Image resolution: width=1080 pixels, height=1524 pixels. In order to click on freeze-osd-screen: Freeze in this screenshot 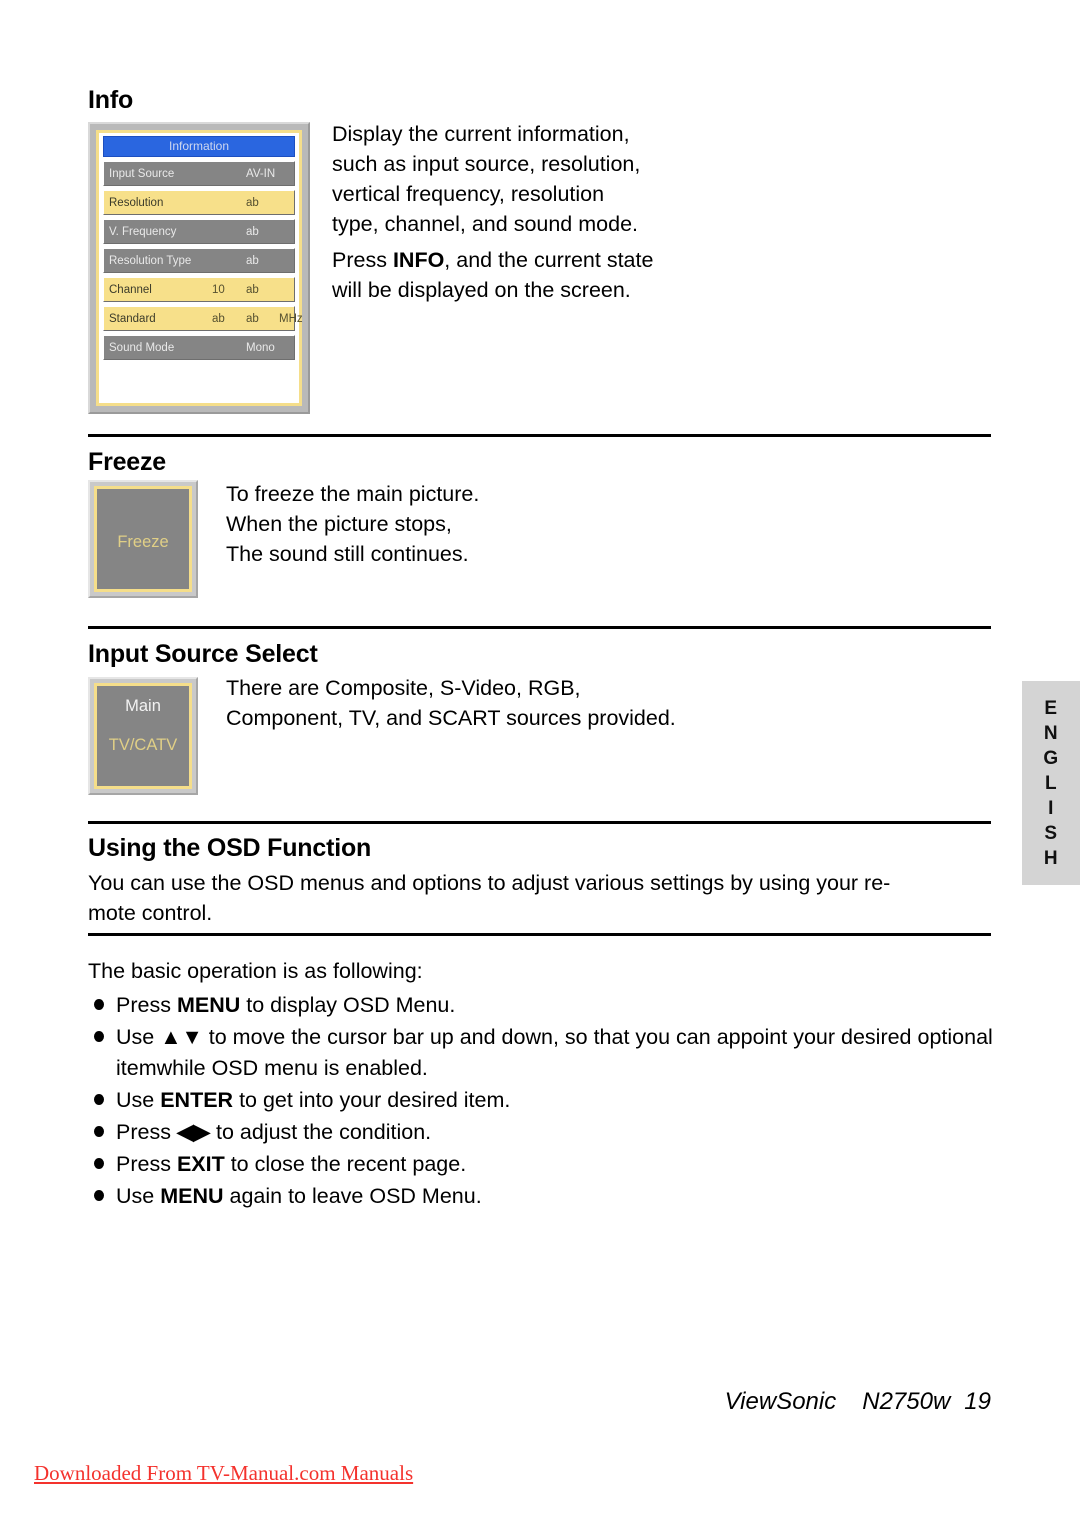, I will do `click(143, 539)`.